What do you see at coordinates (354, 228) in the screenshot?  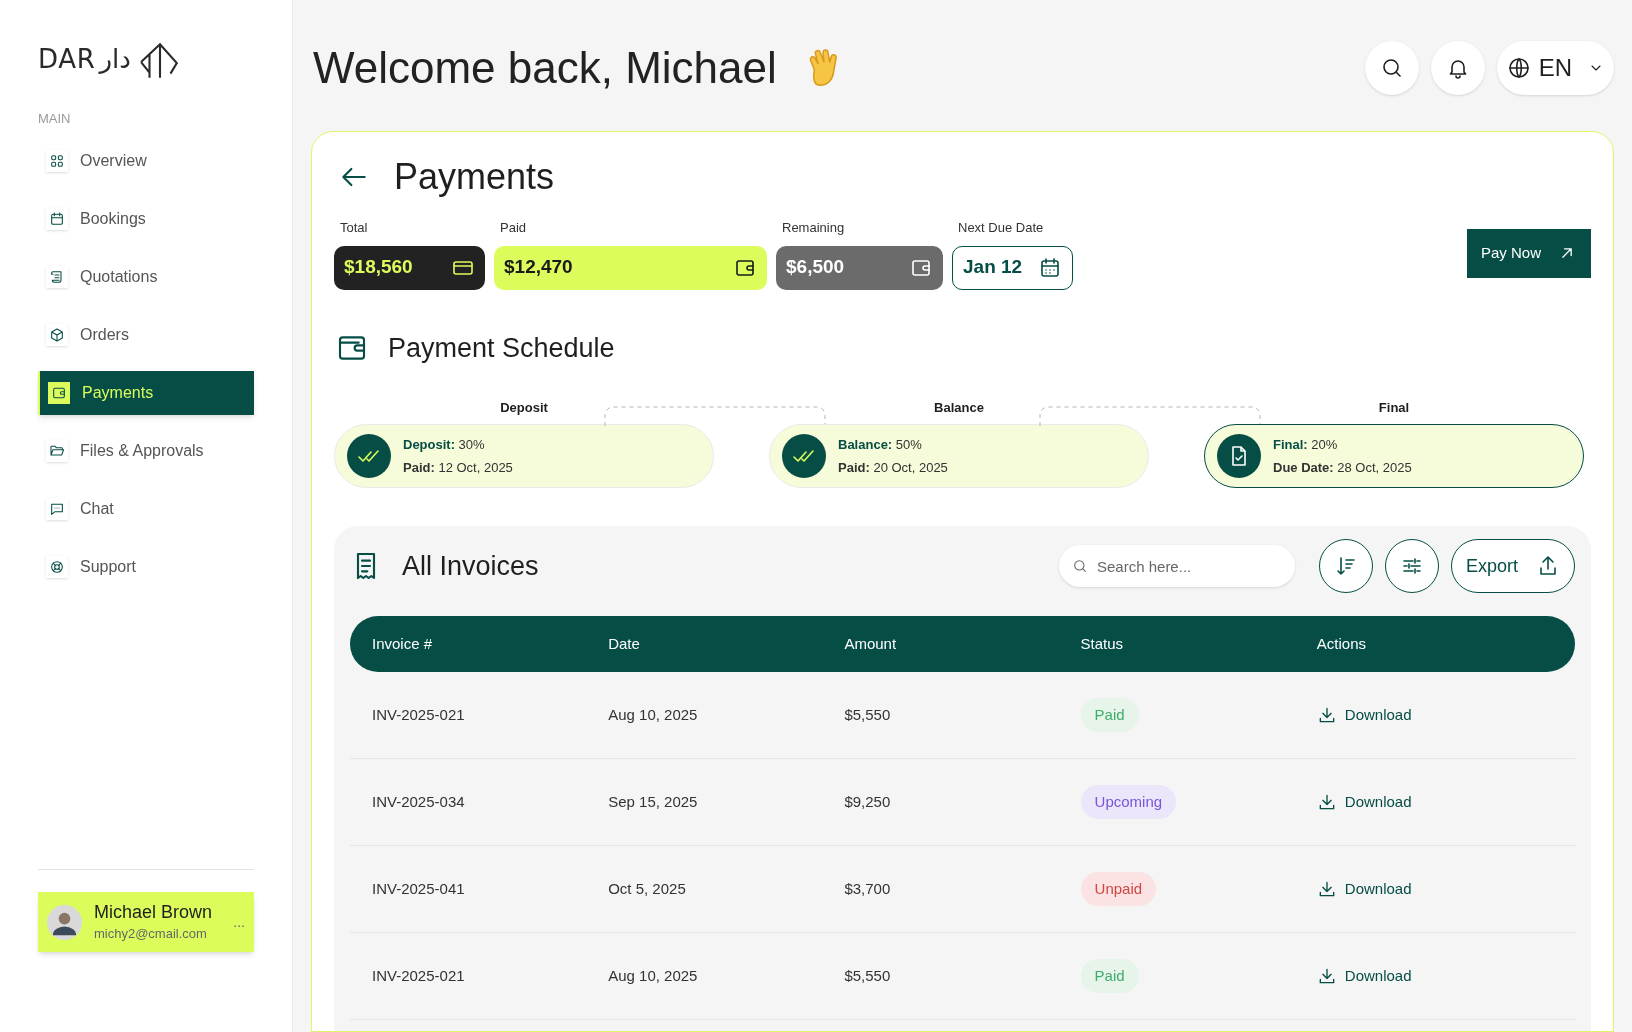 I see `summary-label: Total` at bounding box center [354, 228].